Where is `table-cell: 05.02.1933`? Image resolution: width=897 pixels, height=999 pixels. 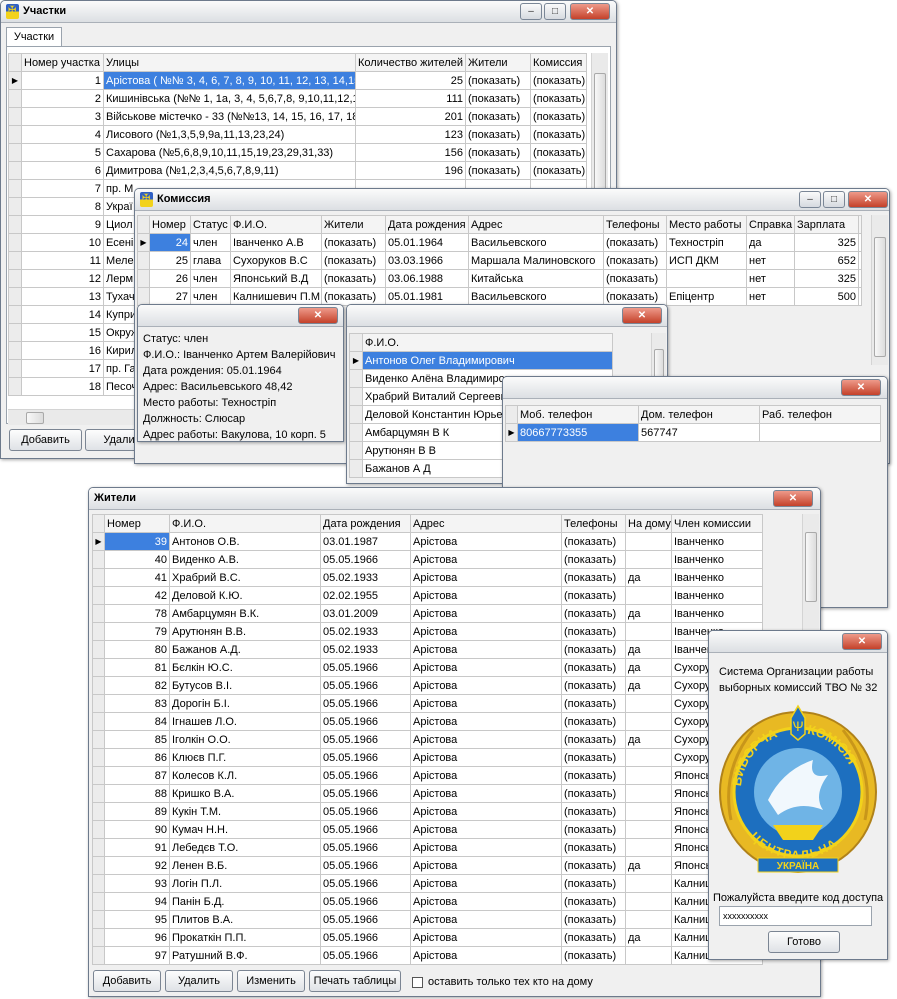
table-cell: 05.02.1933 is located at coordinates (365, 577).